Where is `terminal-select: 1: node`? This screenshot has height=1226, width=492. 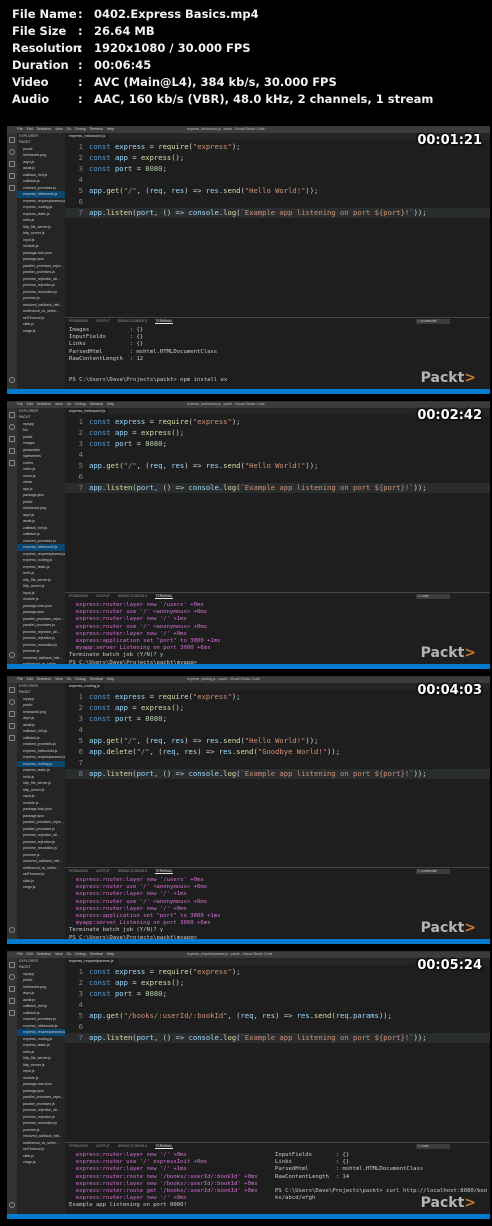 terminal-select: 1: node is located at coordinates (433, 596).